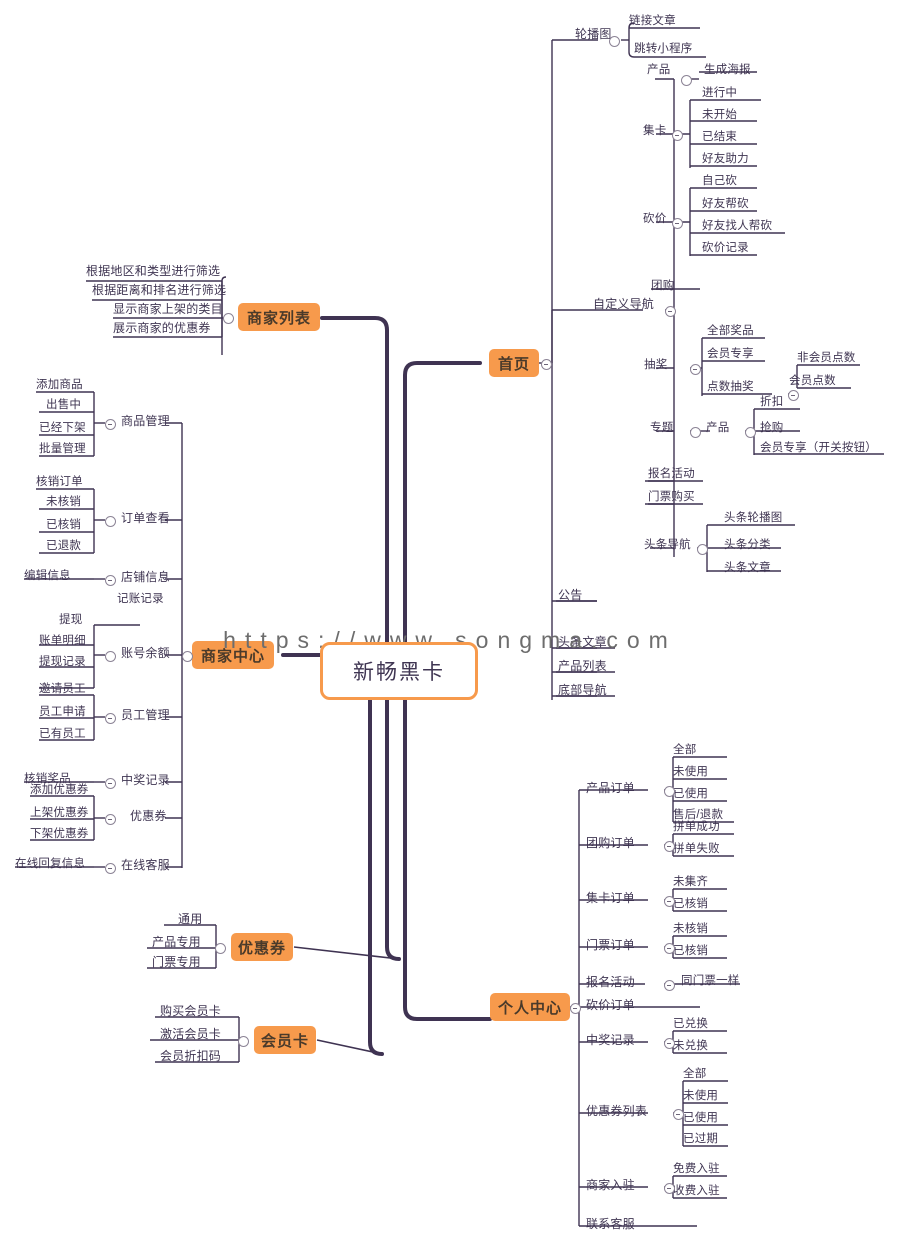 The image size is (900, 1241). Describe the element at coordinates (145, 780) in the screenshot. I see `node-win-record-merchant: 中奖记录` at that location.